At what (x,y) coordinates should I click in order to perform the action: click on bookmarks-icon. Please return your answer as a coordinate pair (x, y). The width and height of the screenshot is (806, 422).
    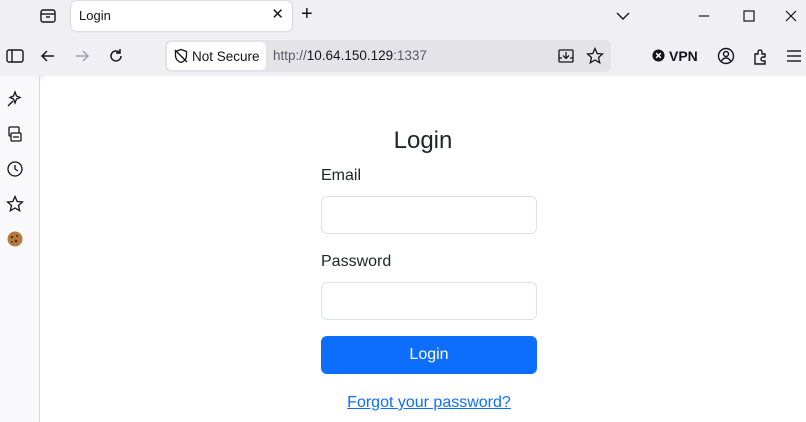
    Looking at the image, I should click on (15, 204).